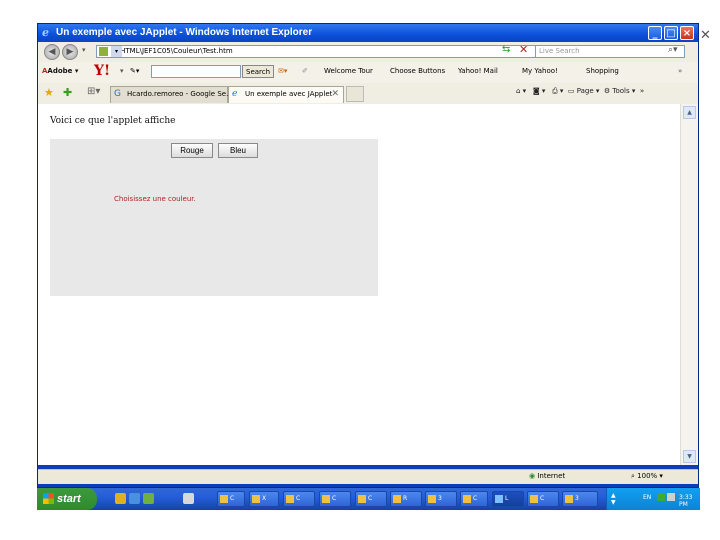  What do you see at coordinates (93, 91) in the screenshot?
I see `quick-tabs-icon: ⊞▾` at bounding box center [93, 91].